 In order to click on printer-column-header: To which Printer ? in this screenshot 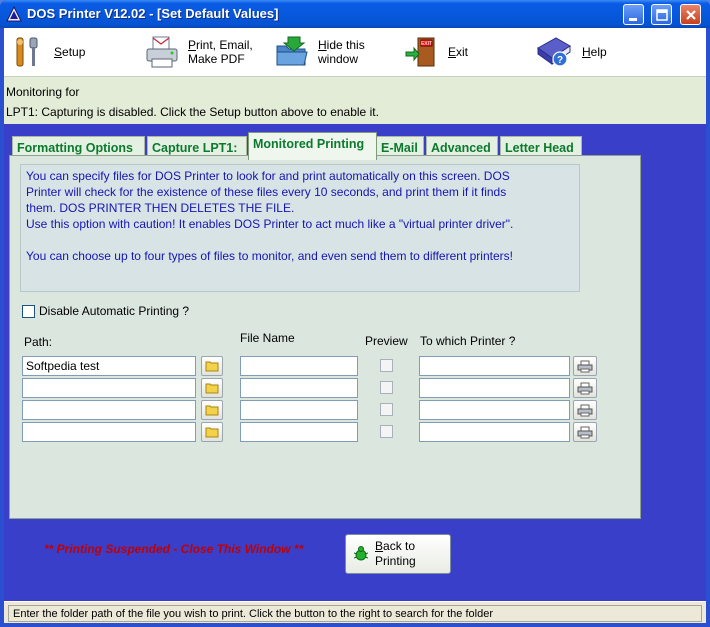, I will do `click(468, 341)`.